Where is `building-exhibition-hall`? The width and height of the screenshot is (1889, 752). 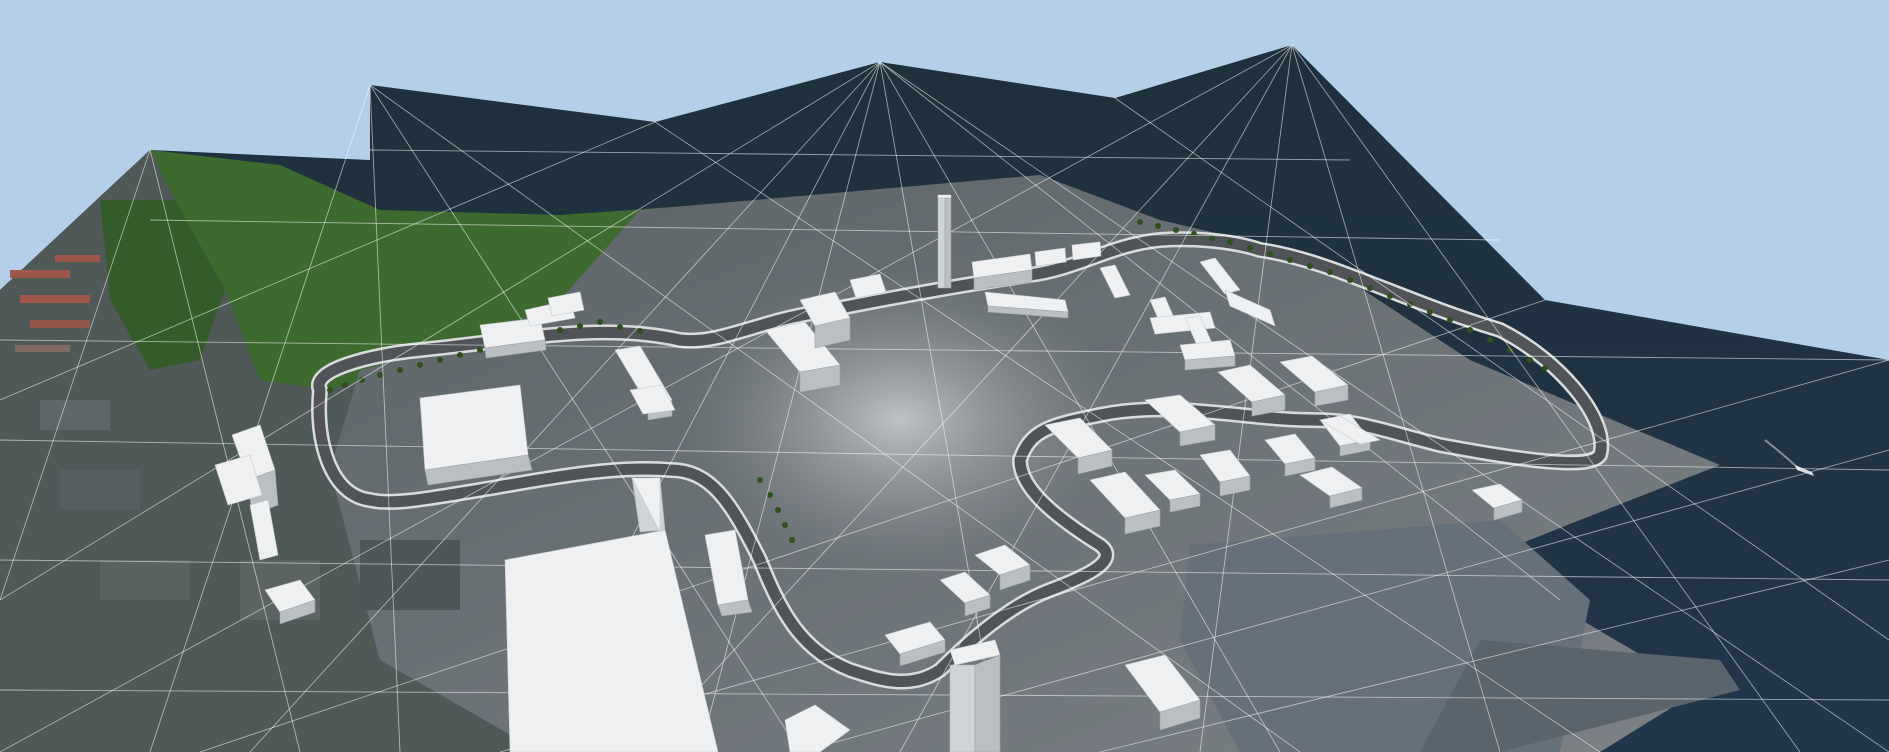
building-exhibition-hall is located at coordinates (476, 435).